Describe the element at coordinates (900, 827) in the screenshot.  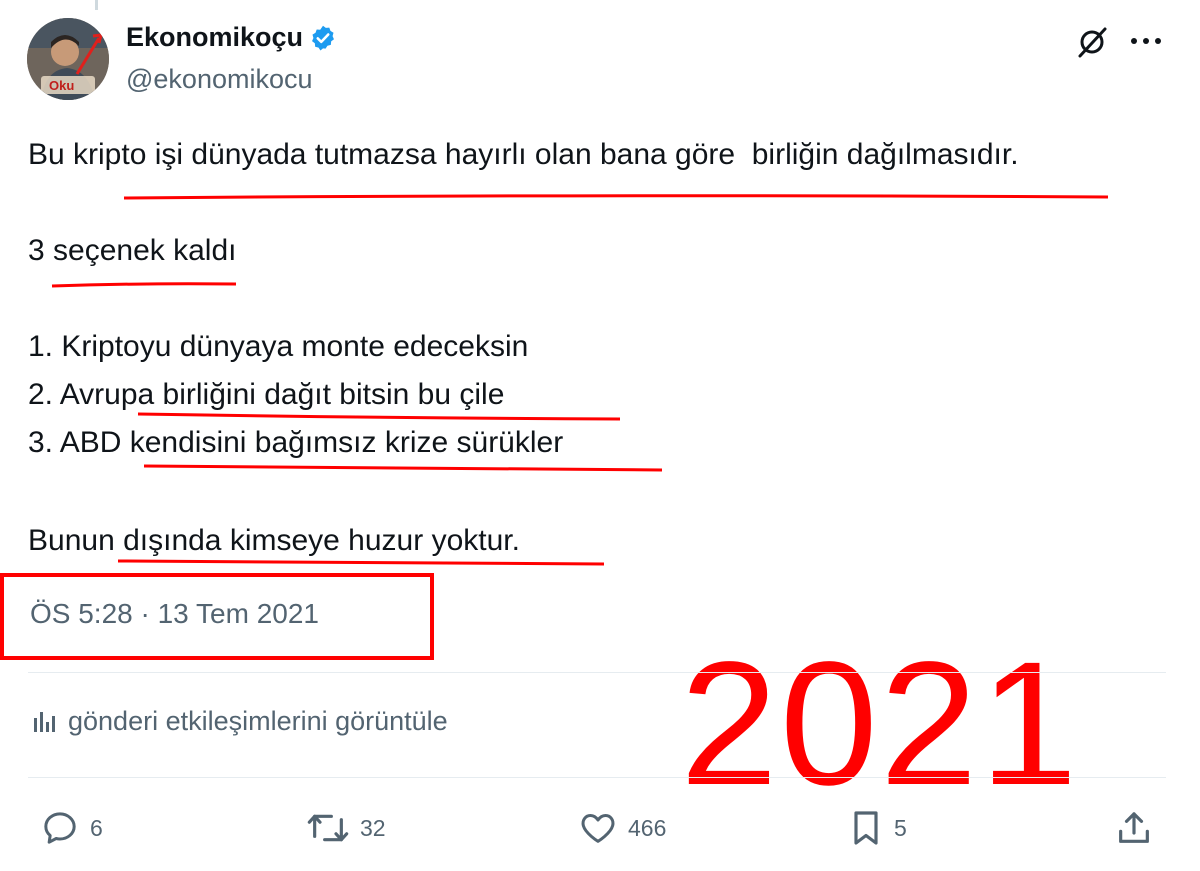
I see `bookmark-count: 5` at that location.